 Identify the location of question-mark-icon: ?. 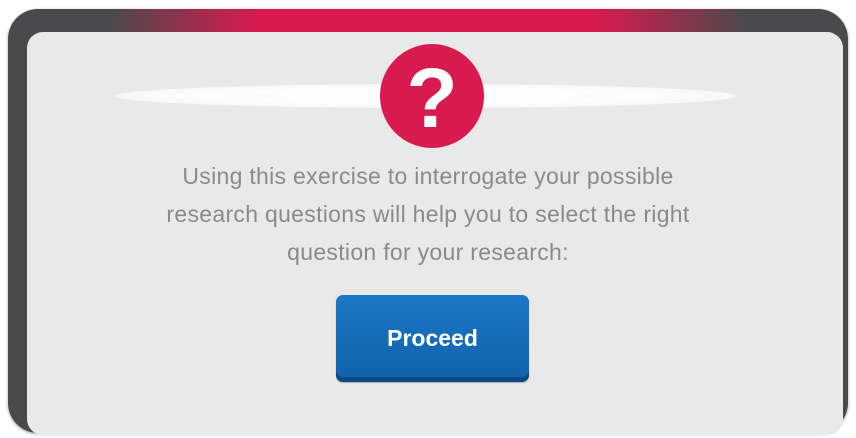
(432, 96).